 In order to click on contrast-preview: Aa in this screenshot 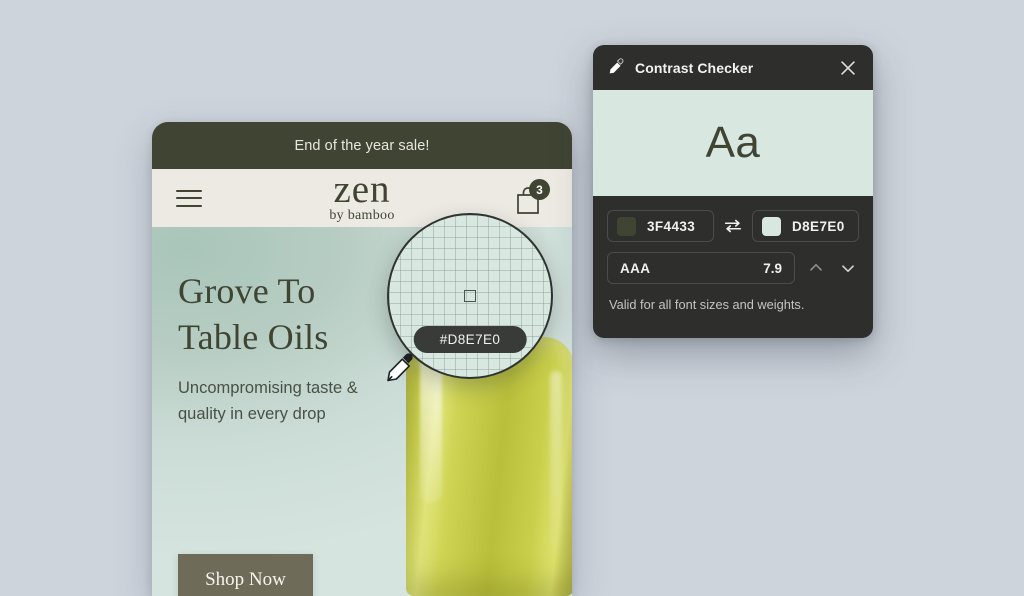, I will do `click(733, 143)`.